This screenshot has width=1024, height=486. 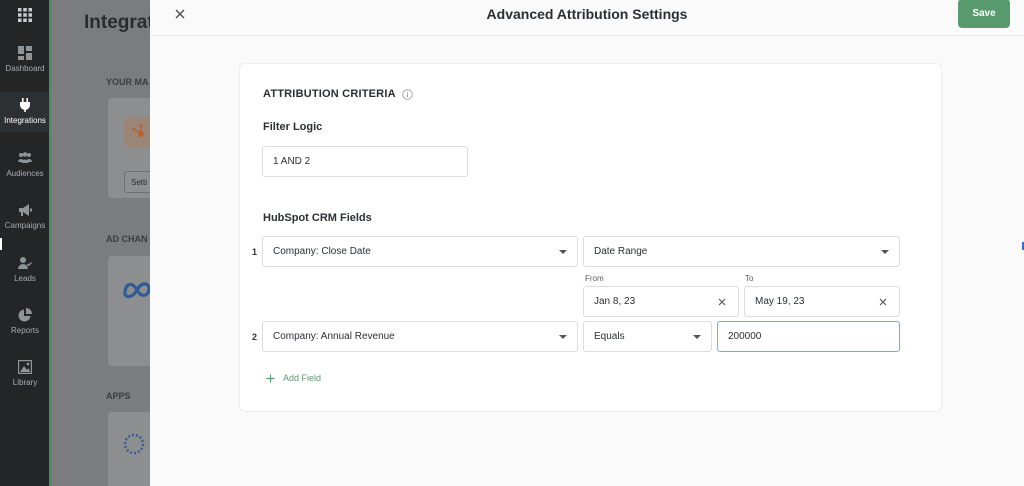 I want to click on nav-item-audiences: Audiences, so click(x=25, y=169).